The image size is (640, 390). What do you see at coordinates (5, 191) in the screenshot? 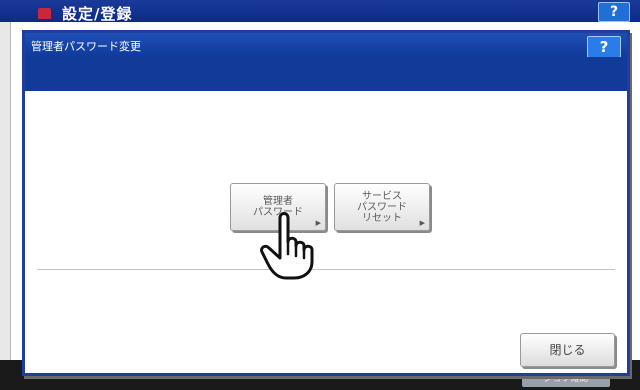
I see `background-left-panel` at bounding box center [5, 191].